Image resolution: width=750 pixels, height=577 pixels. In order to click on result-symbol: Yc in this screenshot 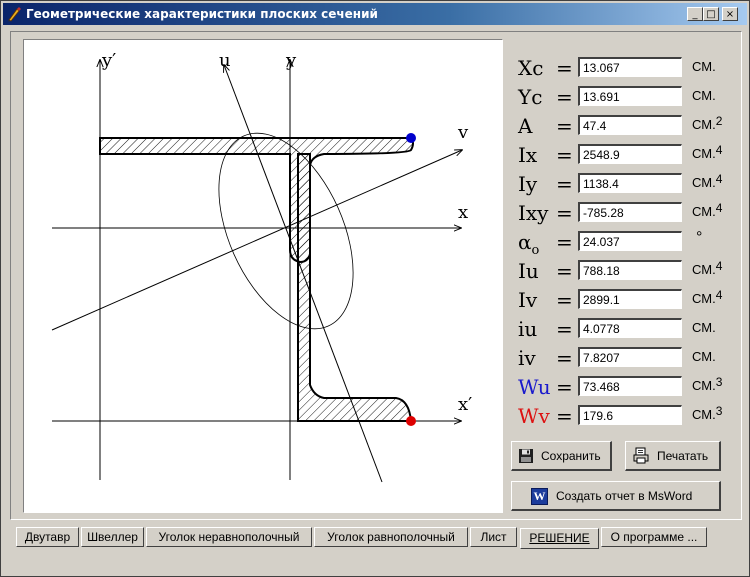, I will do `click(530, 97)`.